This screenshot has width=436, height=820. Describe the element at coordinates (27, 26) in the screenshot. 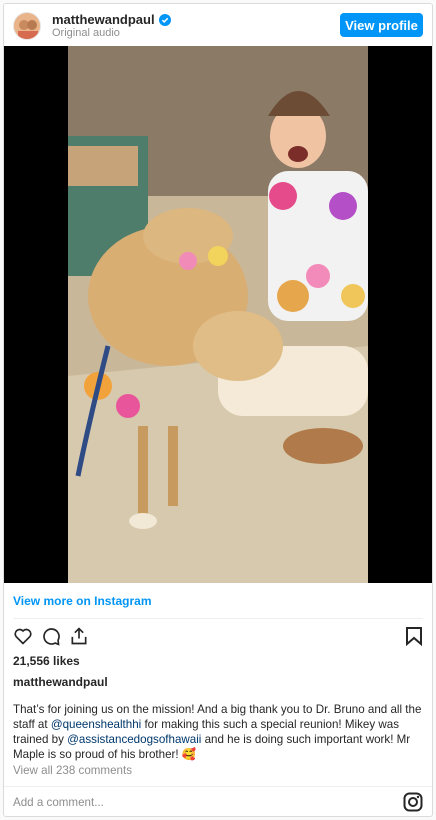

I see `avatar` at that location.